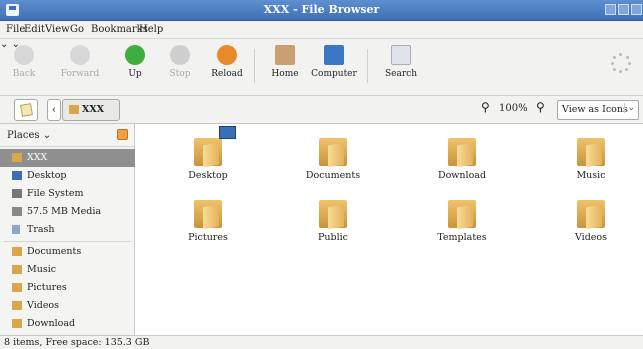 This screenshot has width=643, height=349. What do you see at coordinates (285, 55) in the screenshot?
I see `home-icon` at bounding box center [285, 55].